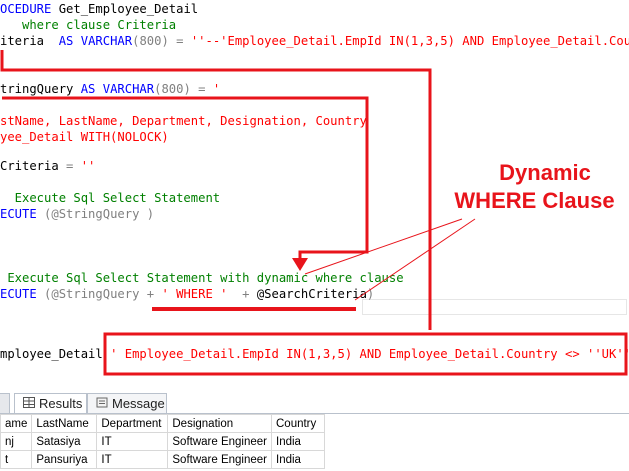  What do you see at coordinates (77, 214) in the screenshot?
I see `code-line-execute: ECUTE (@StringQuery )` at bounding box center [77, 214].